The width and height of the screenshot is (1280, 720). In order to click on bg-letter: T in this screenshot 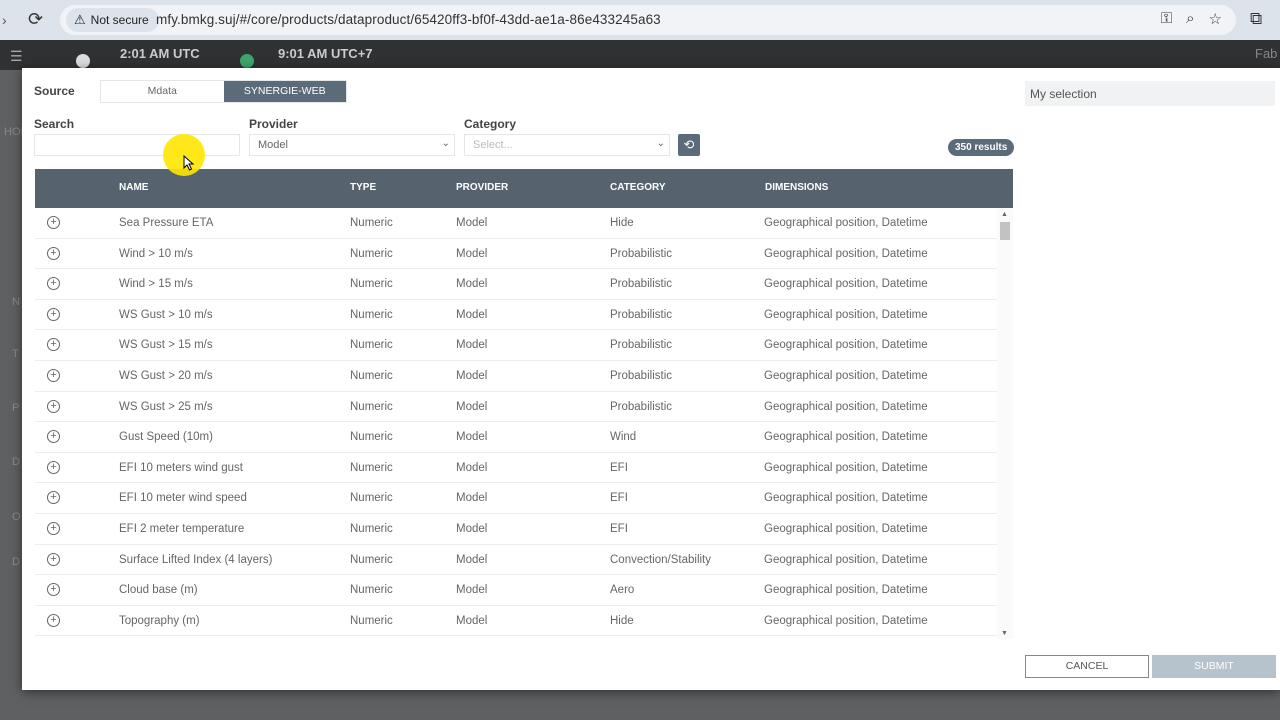, I will do `click(15, 354)`.